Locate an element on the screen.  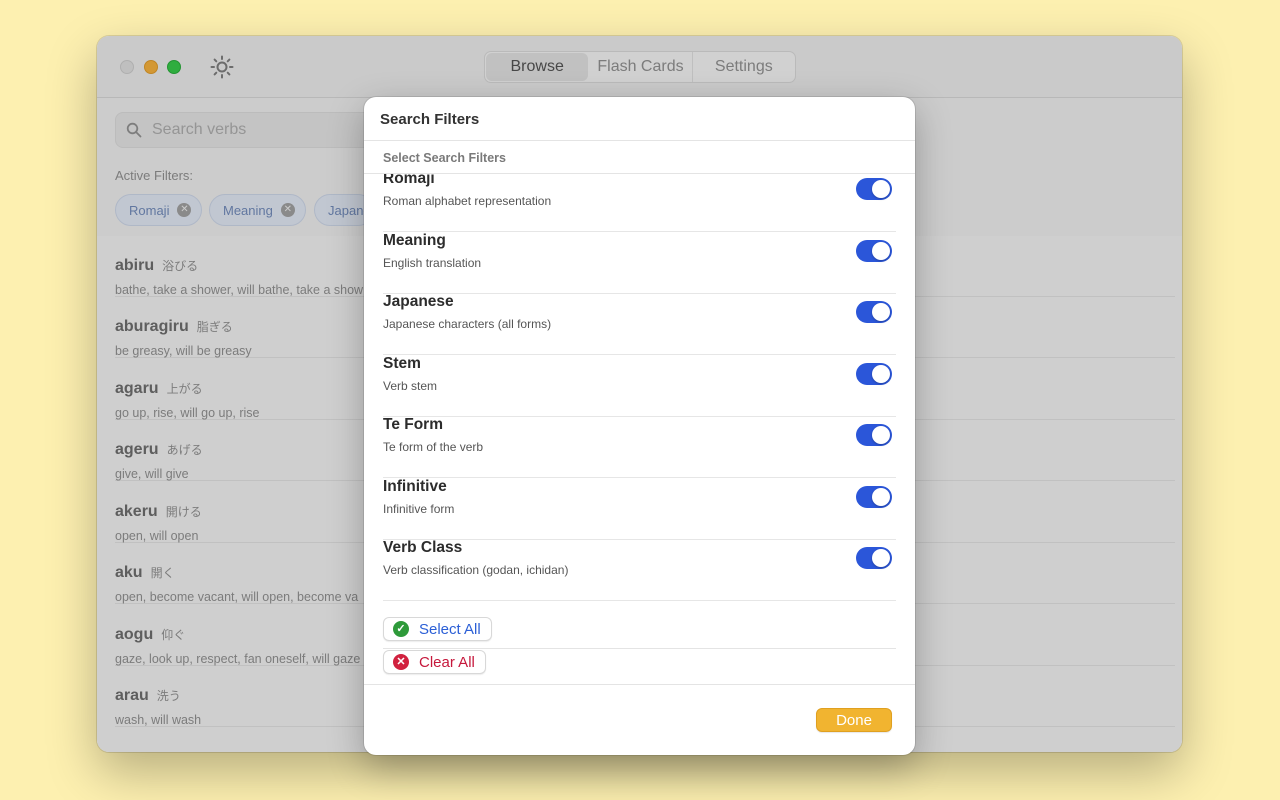
filter-title: Infinitive is located at coordinates (415, 486).